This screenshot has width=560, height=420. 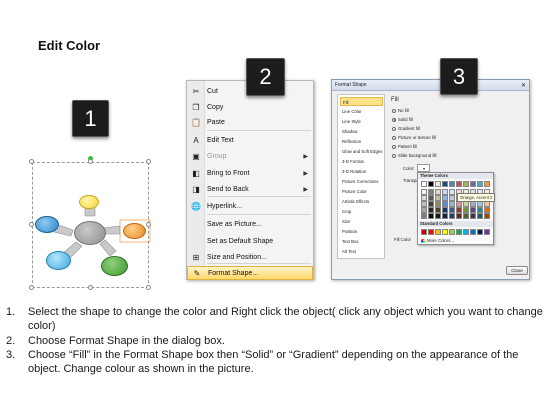 I want to click on fill-option-label: Pattern fill, so click(x=408, y=146).